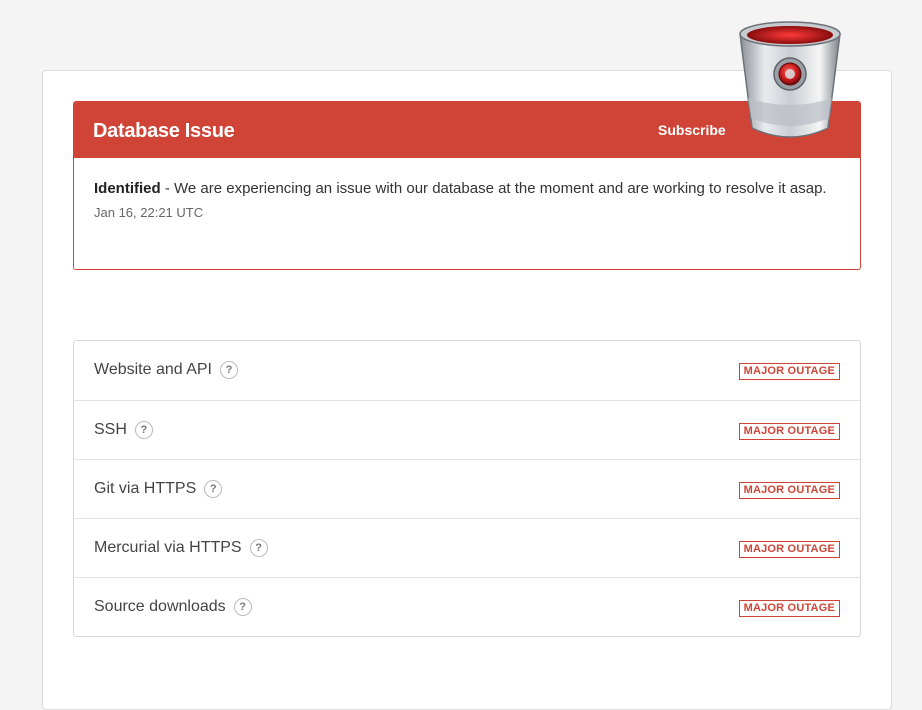 The image size is (922, 710). What do you see at coordinates (467, 606) in the screenshot?
I see `component-row: Source downloads ? MAJOR OUTAGE` at bounding box center [467, 606].